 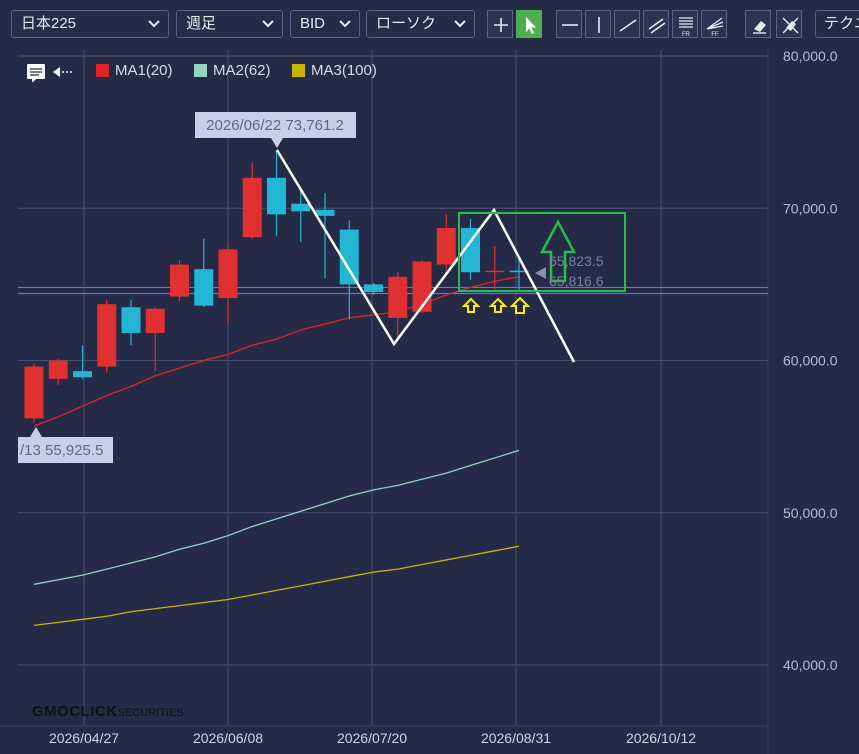 What do you see at coordinates (810, 361) in the screenshot?
I see `y-tick-label: 60,000.0` at bounding box center [810, 361].